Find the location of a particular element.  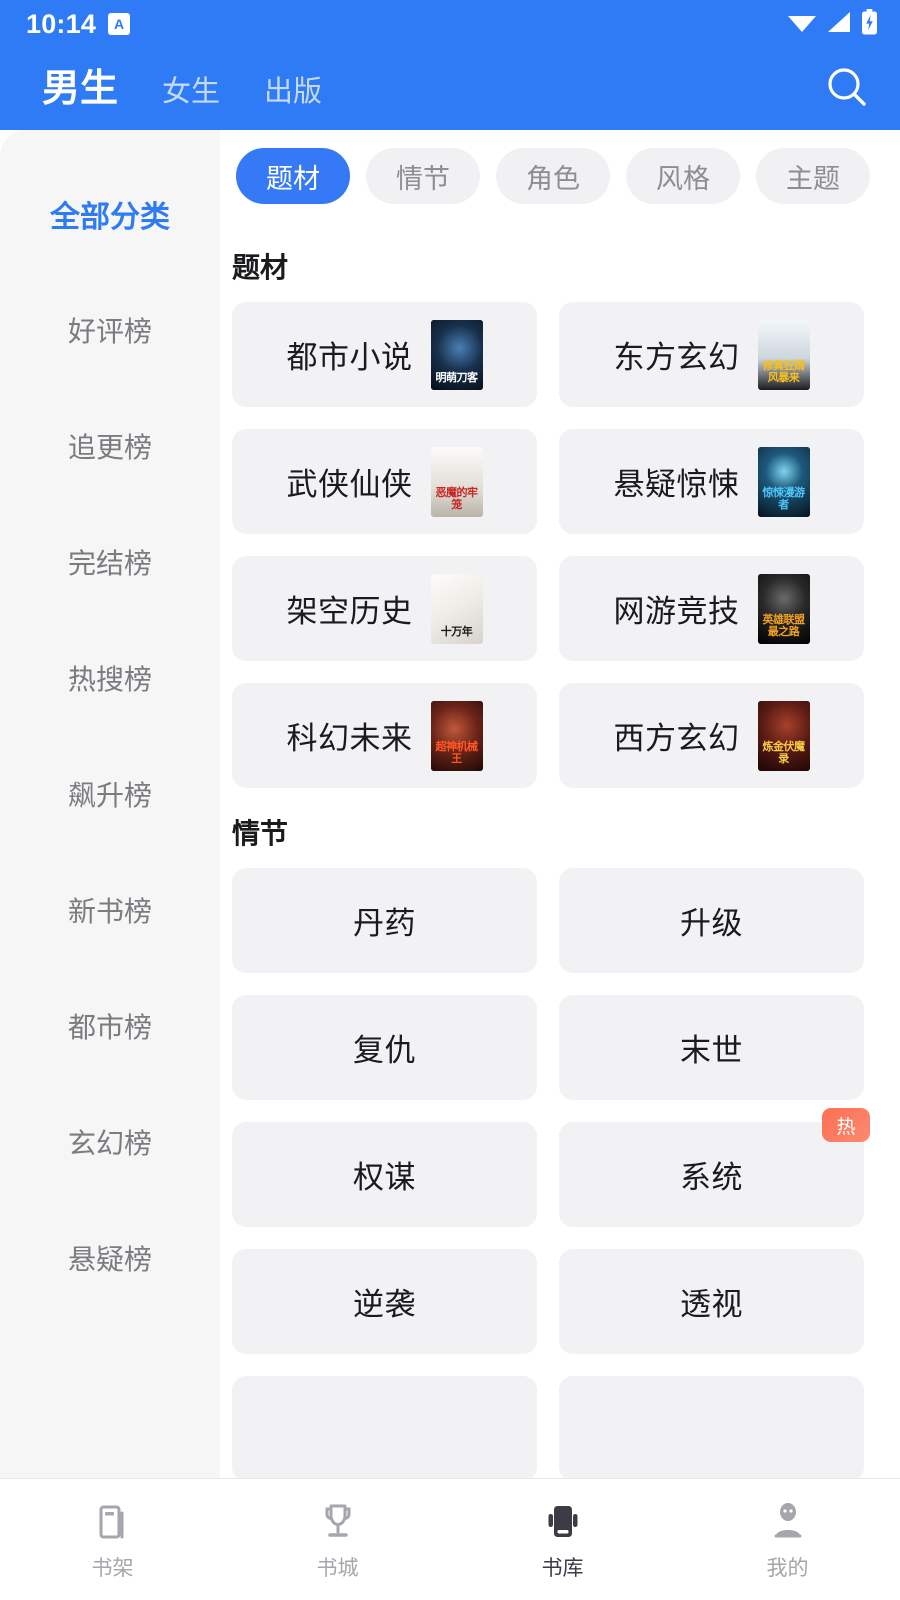

app-notification-icon: A is located at coordinates (119, 24).